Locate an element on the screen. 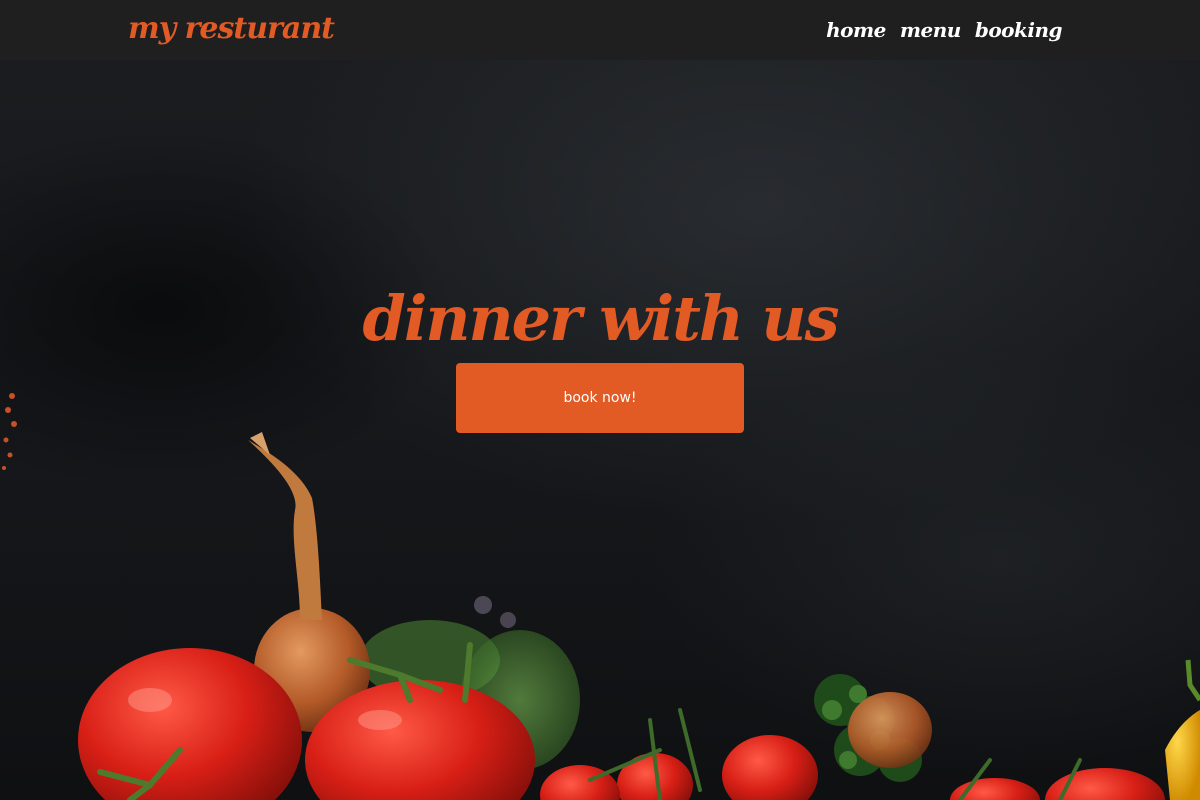 This screenshot has height=800, width=1200. top-navbar: my resturant home menu booking is located at coordinates (600, 30).